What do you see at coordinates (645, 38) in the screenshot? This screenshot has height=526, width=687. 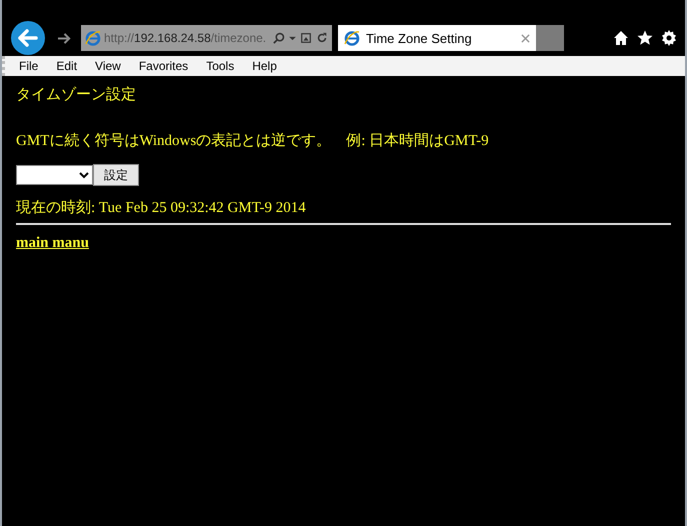 I see `star-icon` at bounding box center [645, 38].